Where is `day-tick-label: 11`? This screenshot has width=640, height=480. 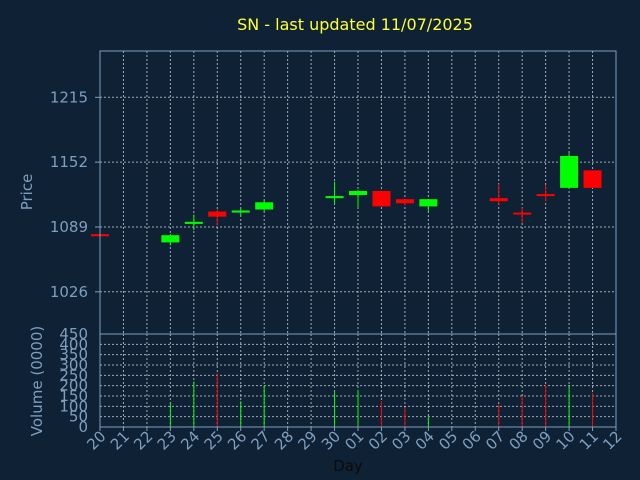
day-tick-label: 11 is located at coordinates (589, 440).